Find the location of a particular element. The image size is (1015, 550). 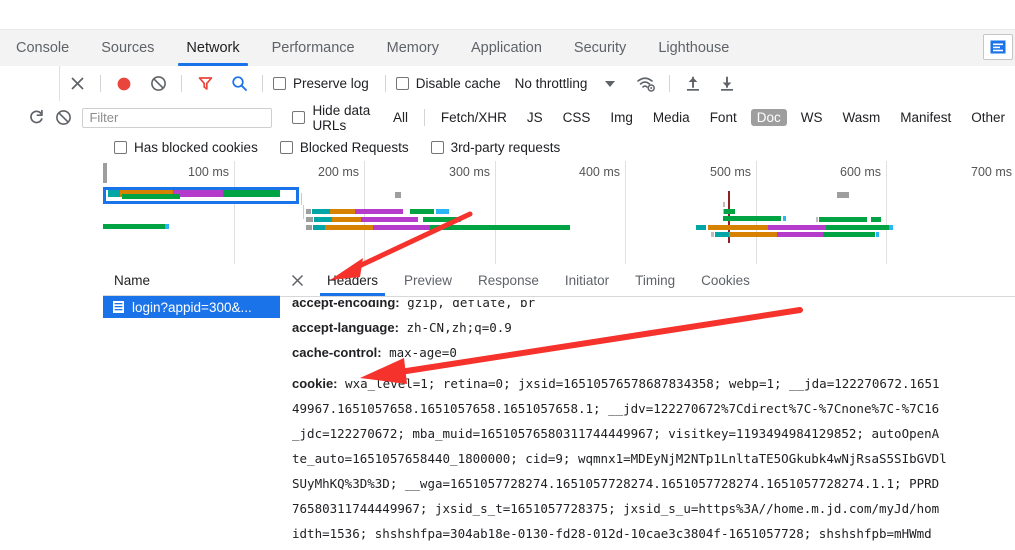

tab-label: Console is located at coordinates (43, 48).